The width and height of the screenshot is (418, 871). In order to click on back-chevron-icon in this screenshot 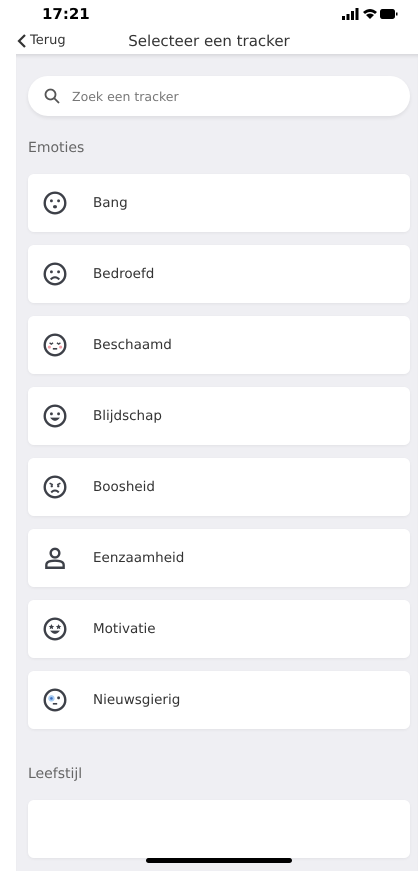, I will do `click(22, 40)`.